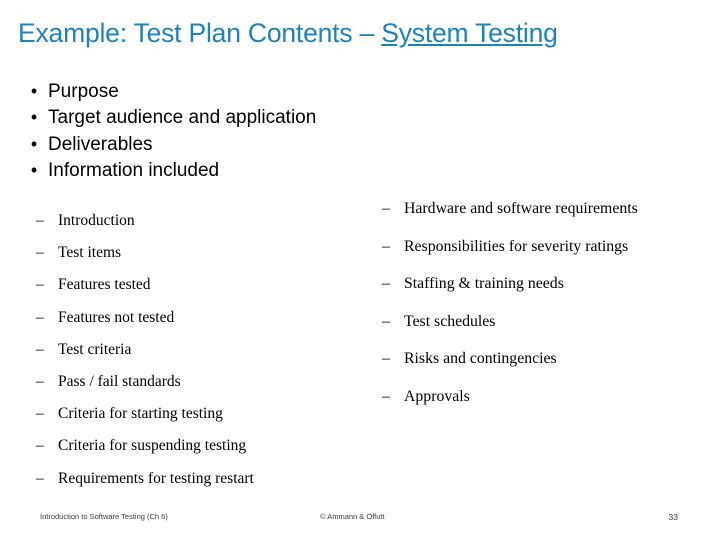 This screenshot has width=720, height=540. Describe the element at coordinates (140, 414) in the screenshot. I see `list-item-label: Criteria for starting testing` at that location.